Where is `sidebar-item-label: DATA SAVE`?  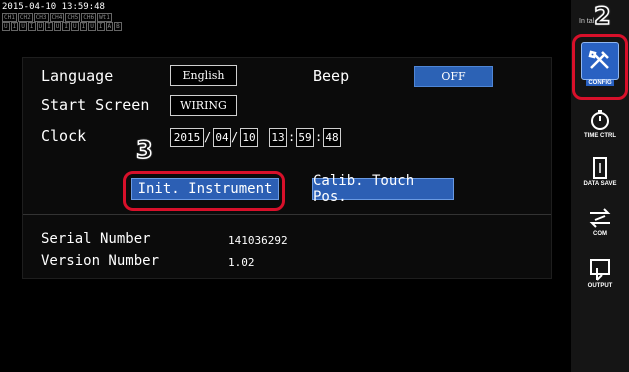
sidebar-item-label: DATA SAVE is located at coordinates (600, 184).